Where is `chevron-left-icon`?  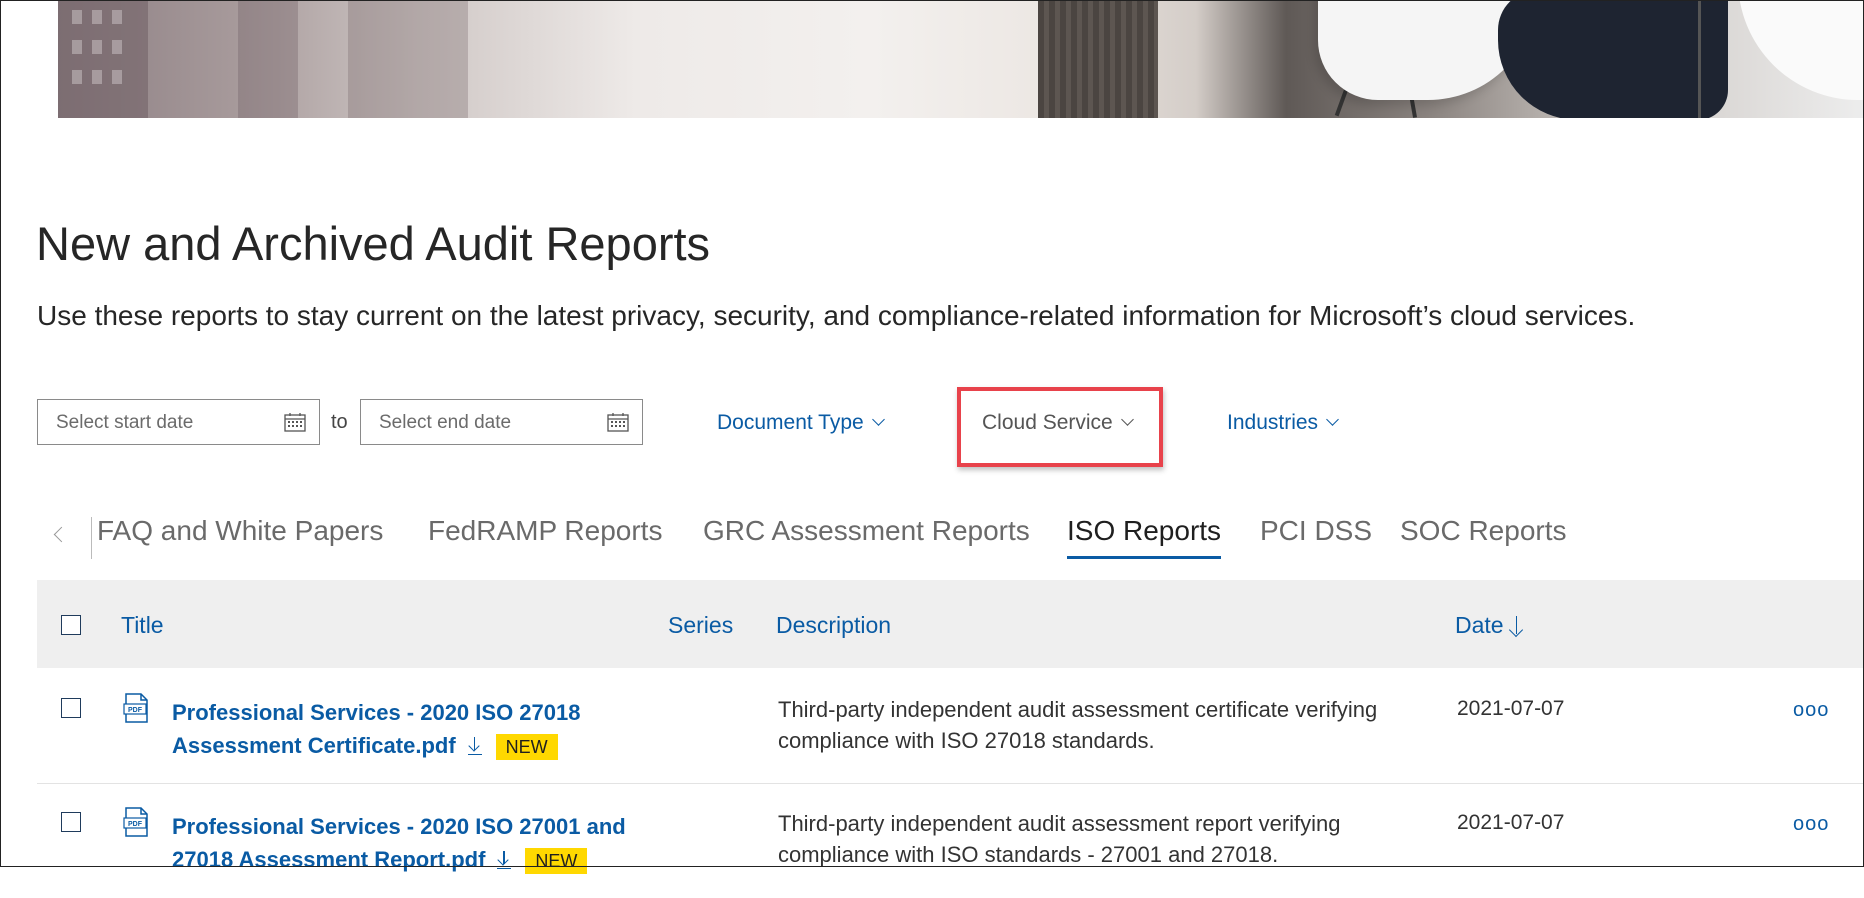 chevron-left-icon is located at coordinates (61, 534).